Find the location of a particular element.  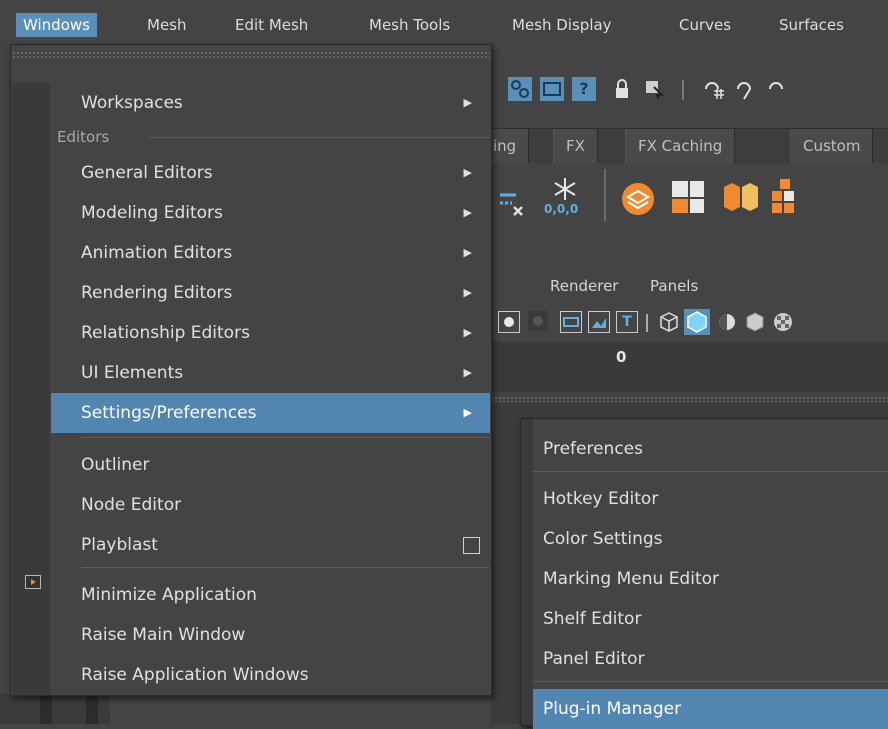

menu-item-raise-main-window: Raise Main Window is located at coordinates (270, 635).